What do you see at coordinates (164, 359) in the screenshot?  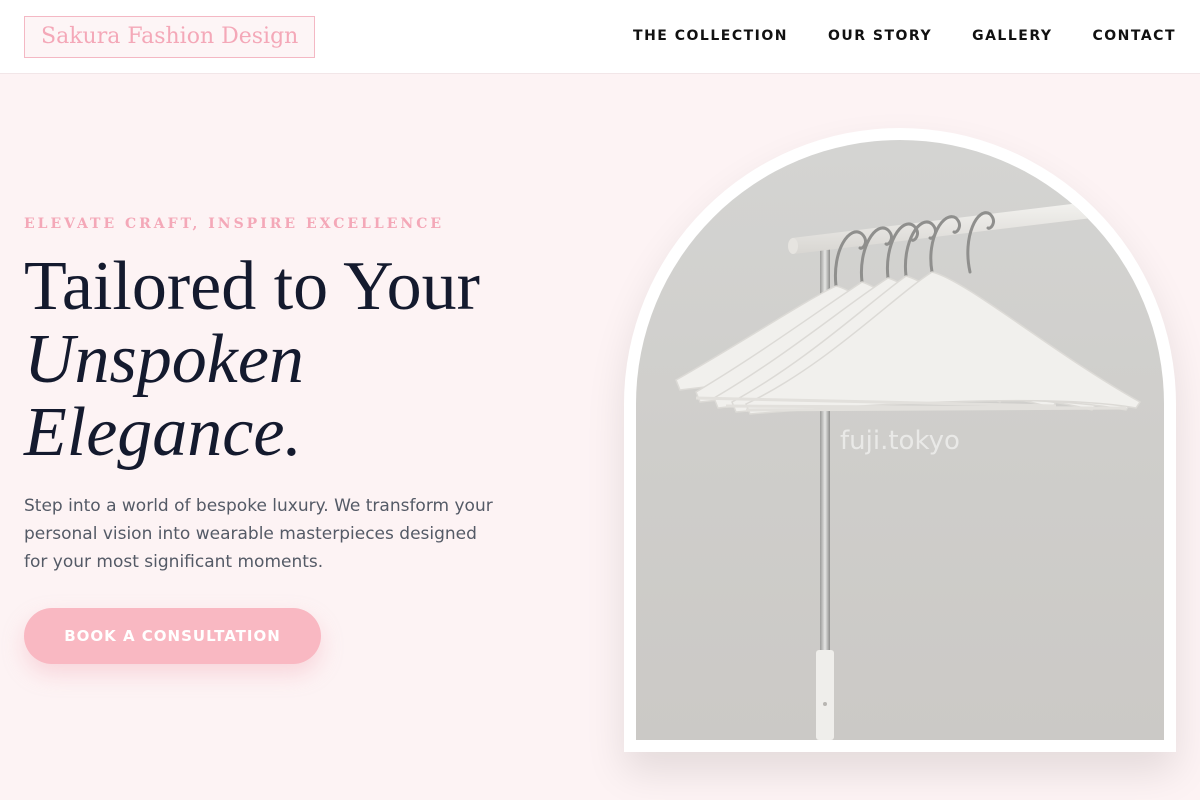 I see `headline-line-2: Unspoken` at bounding box center [164, 359].